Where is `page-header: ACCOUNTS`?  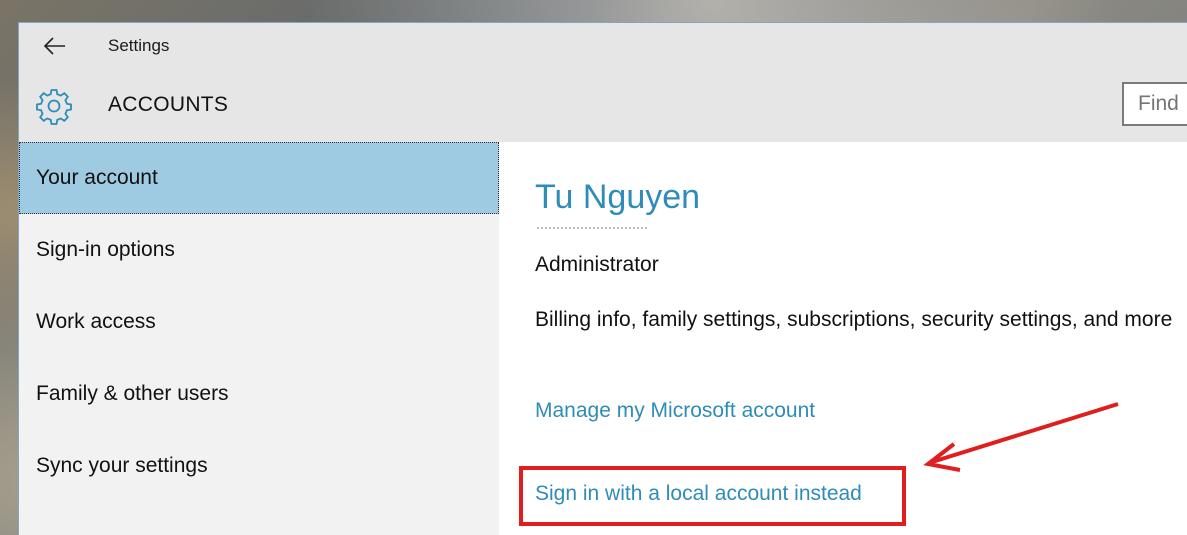 page-header: ACCOUNTS is located at coordinates (603, 106).